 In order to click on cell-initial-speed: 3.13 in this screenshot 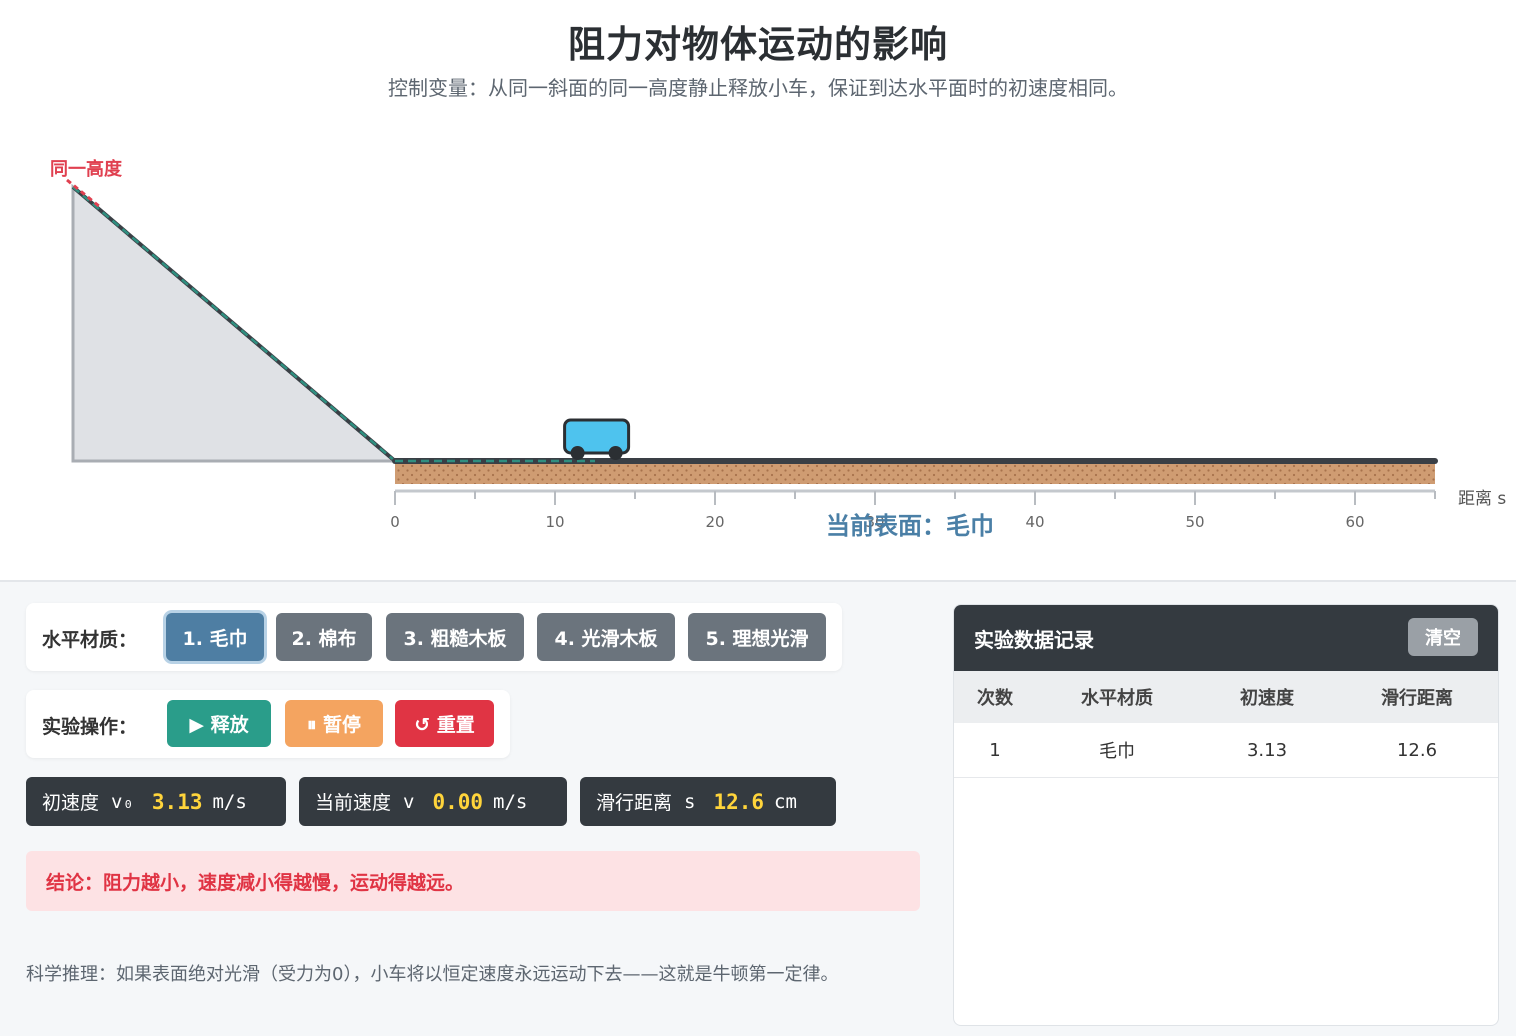, I will do `click(1267, 750)`.